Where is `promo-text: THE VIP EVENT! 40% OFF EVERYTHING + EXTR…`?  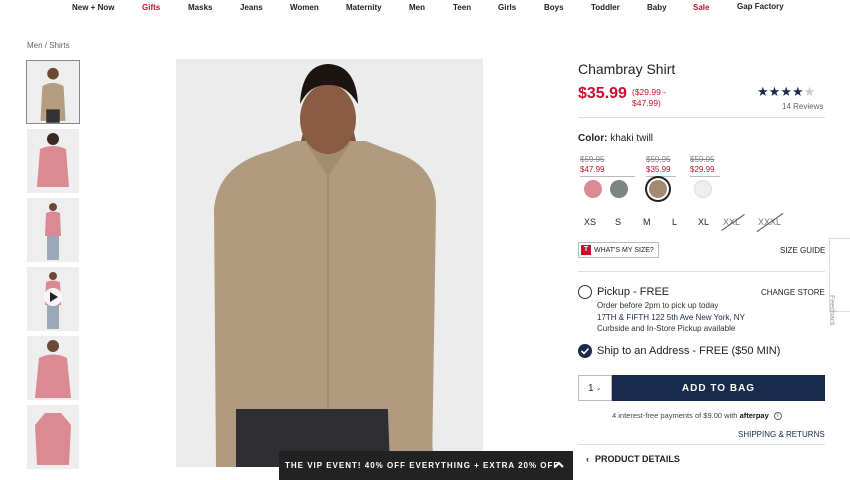 promo-text: THE VIP EVENT! 40% OFF EVERYTHING + EXTR… is located at coordinates (422, 465).